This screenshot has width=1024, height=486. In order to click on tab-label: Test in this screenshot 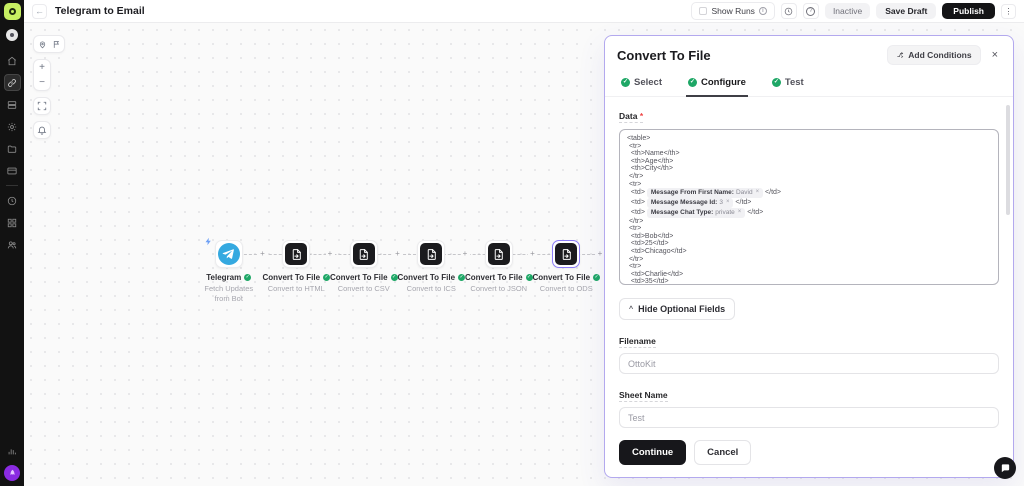, I will do `click(794, 82)`.